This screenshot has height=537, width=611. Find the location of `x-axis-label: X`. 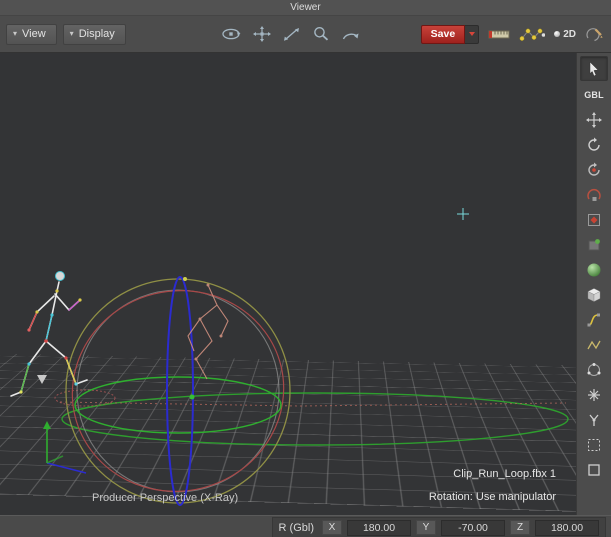

x-axis-label: X is located at coordinates (332, 527).